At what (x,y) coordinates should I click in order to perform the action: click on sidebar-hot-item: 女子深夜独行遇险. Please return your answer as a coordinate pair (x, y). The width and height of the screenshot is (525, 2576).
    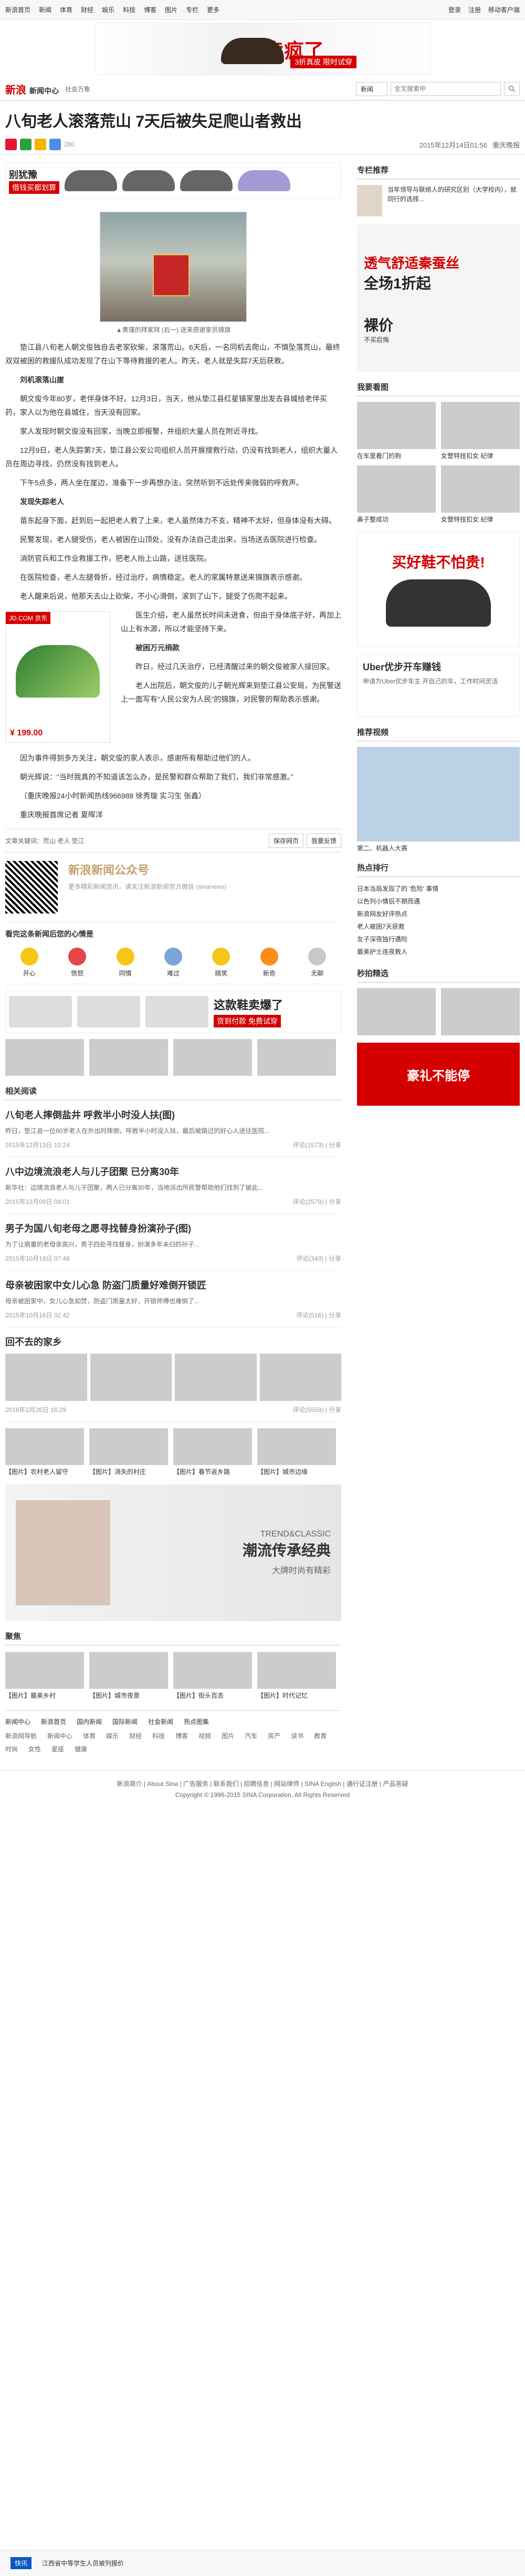
    Looking at the image, I should click on (438, 939).